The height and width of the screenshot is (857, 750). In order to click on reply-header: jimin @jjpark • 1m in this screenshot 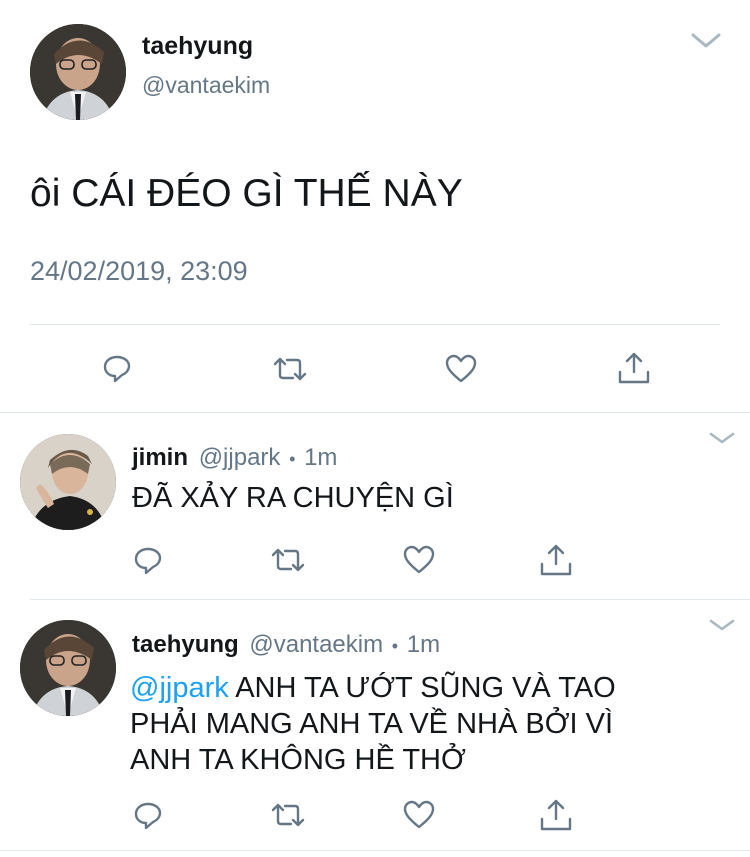, I will do `click(234, 458)`.